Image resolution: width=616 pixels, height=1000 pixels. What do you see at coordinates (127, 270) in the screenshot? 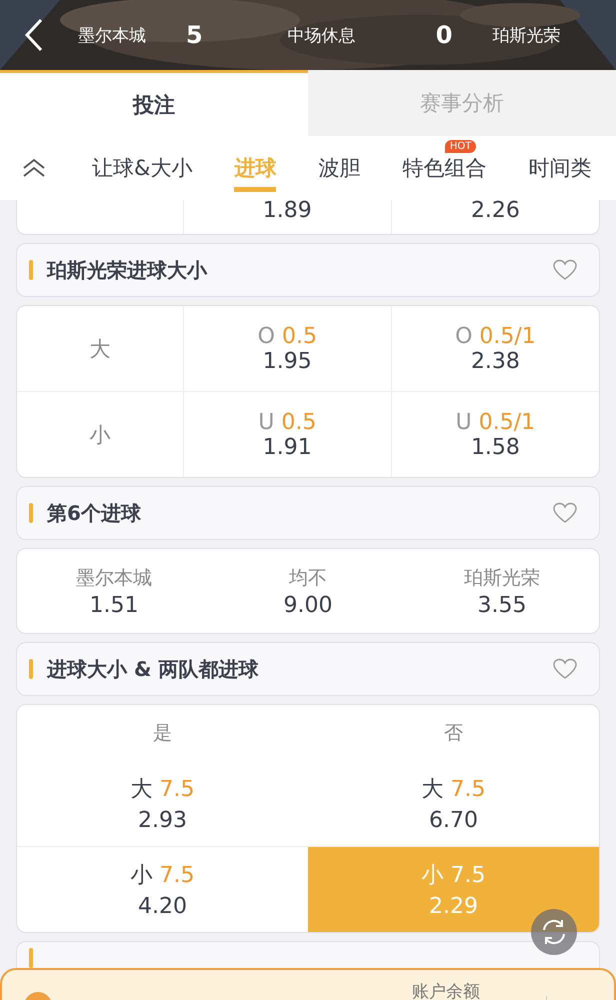
I see `section-title: 珀斯光荣进球大小` at bounding box center [127, 270].